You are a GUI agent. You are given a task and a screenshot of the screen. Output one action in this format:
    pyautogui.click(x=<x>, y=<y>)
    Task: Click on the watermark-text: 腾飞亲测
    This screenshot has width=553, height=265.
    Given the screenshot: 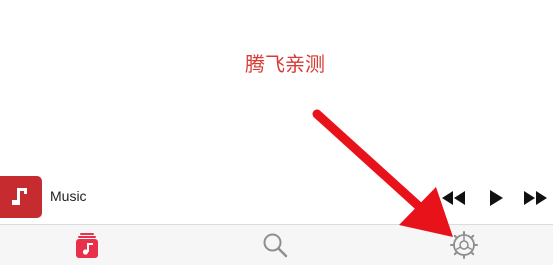 What is the action you would take?
    pyautogui.click(x=285, y=64)
    